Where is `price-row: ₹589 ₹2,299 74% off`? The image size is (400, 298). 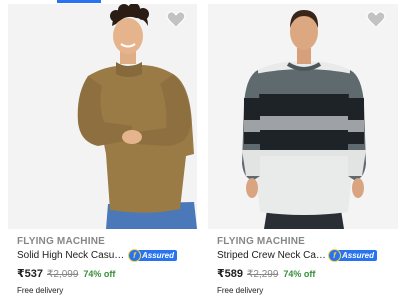 price-row: ₹589 ₹2,299 74% off is located at coordinates (266, 273).